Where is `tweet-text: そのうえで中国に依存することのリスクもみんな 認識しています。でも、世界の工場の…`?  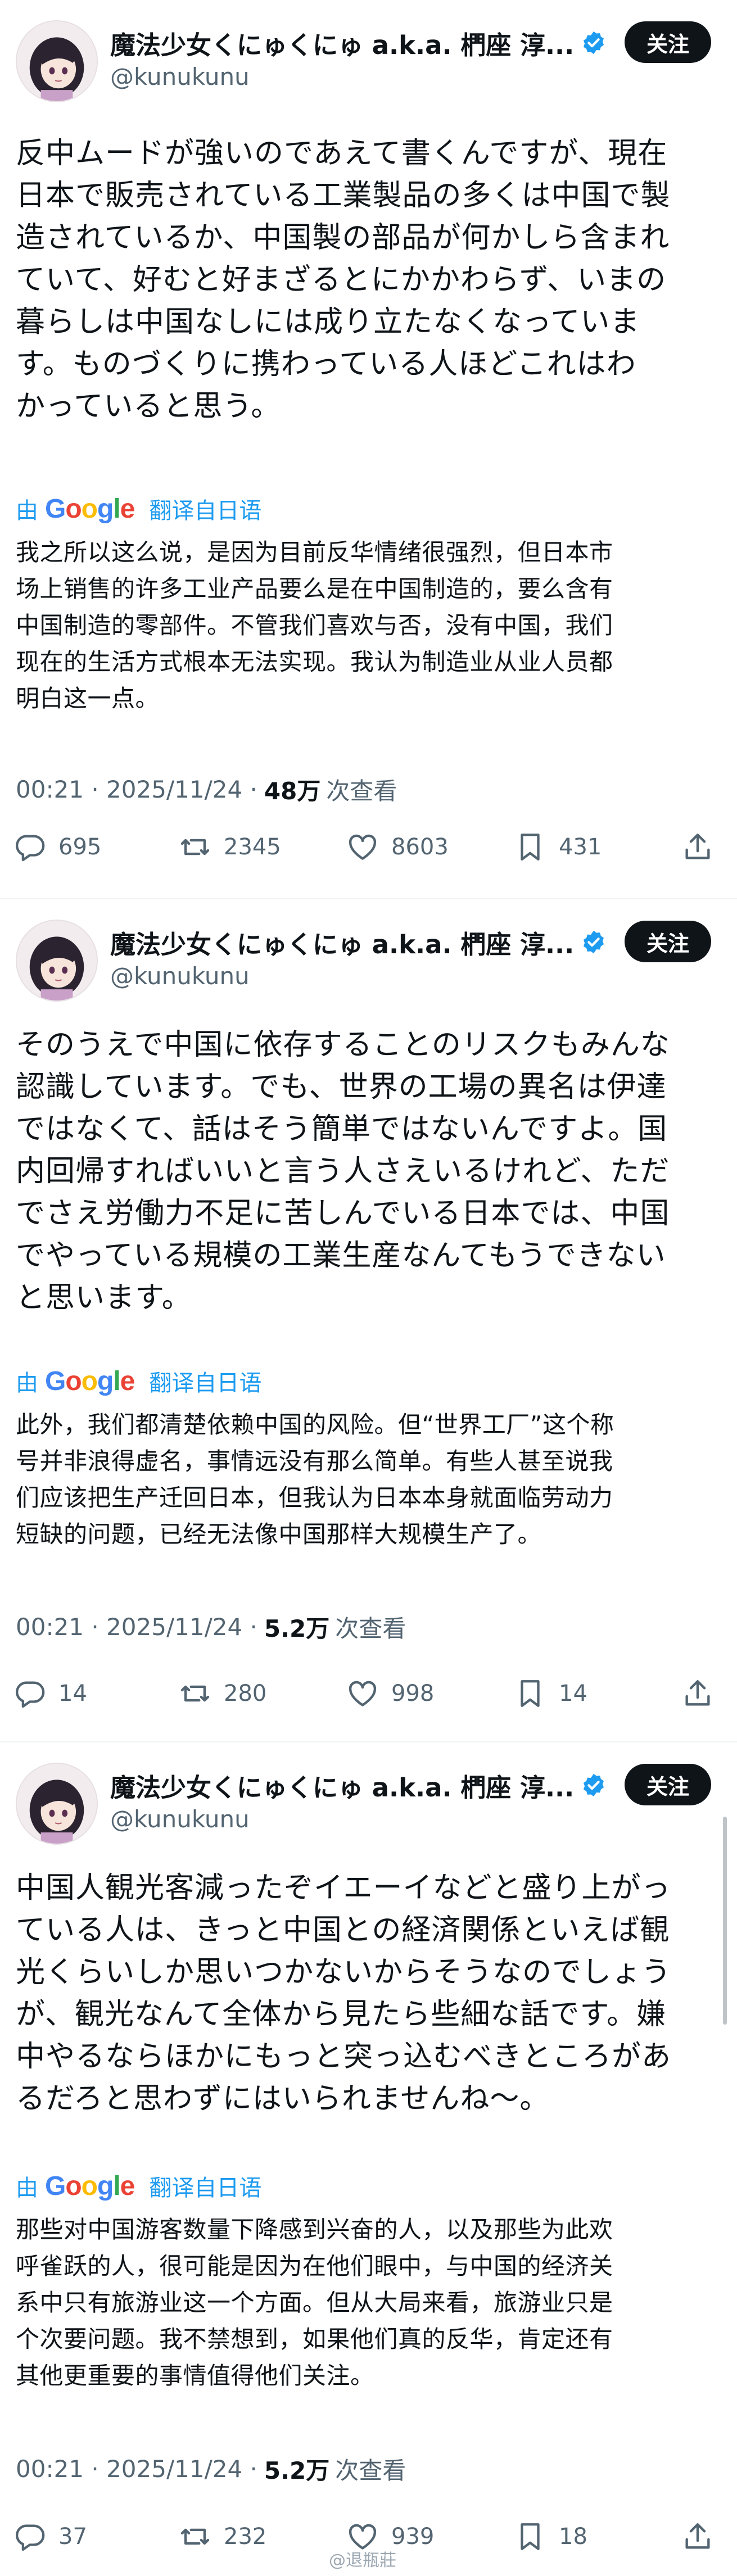 tweet-text: そのうえで中国に依存することのリスクもみんな 認識しています。でも、世界の工場の… is located at coordinates (343, 1171).